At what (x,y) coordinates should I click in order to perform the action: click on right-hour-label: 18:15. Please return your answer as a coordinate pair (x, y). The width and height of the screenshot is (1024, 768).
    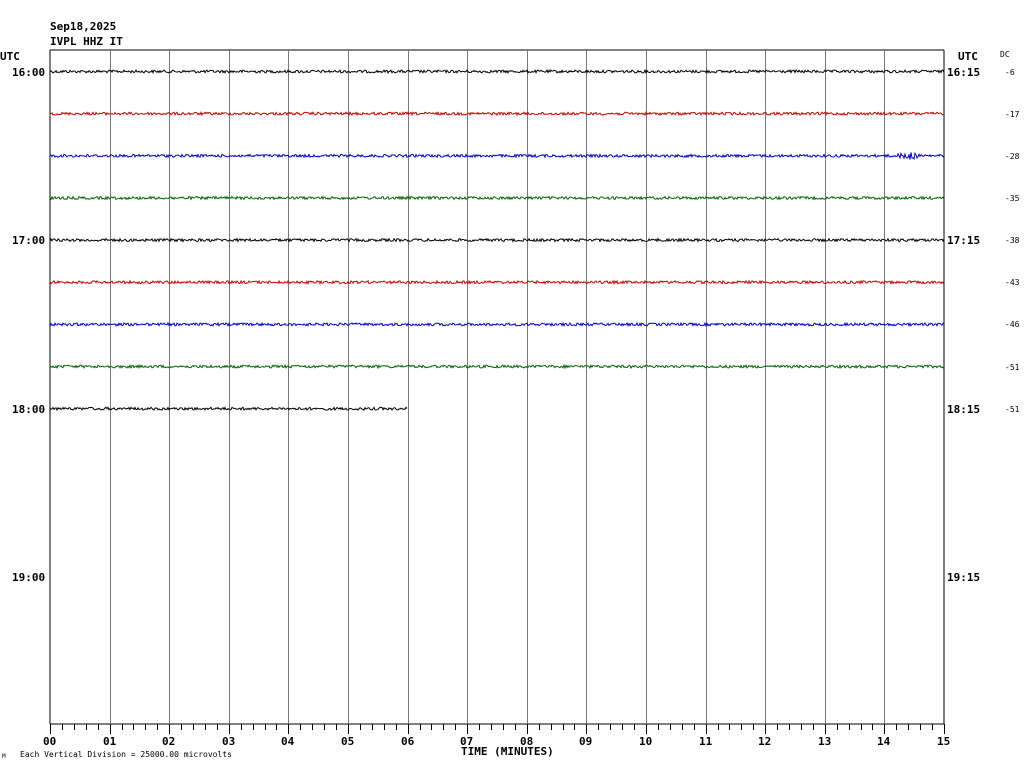
    Looking at the image, I should click on (964, 409).